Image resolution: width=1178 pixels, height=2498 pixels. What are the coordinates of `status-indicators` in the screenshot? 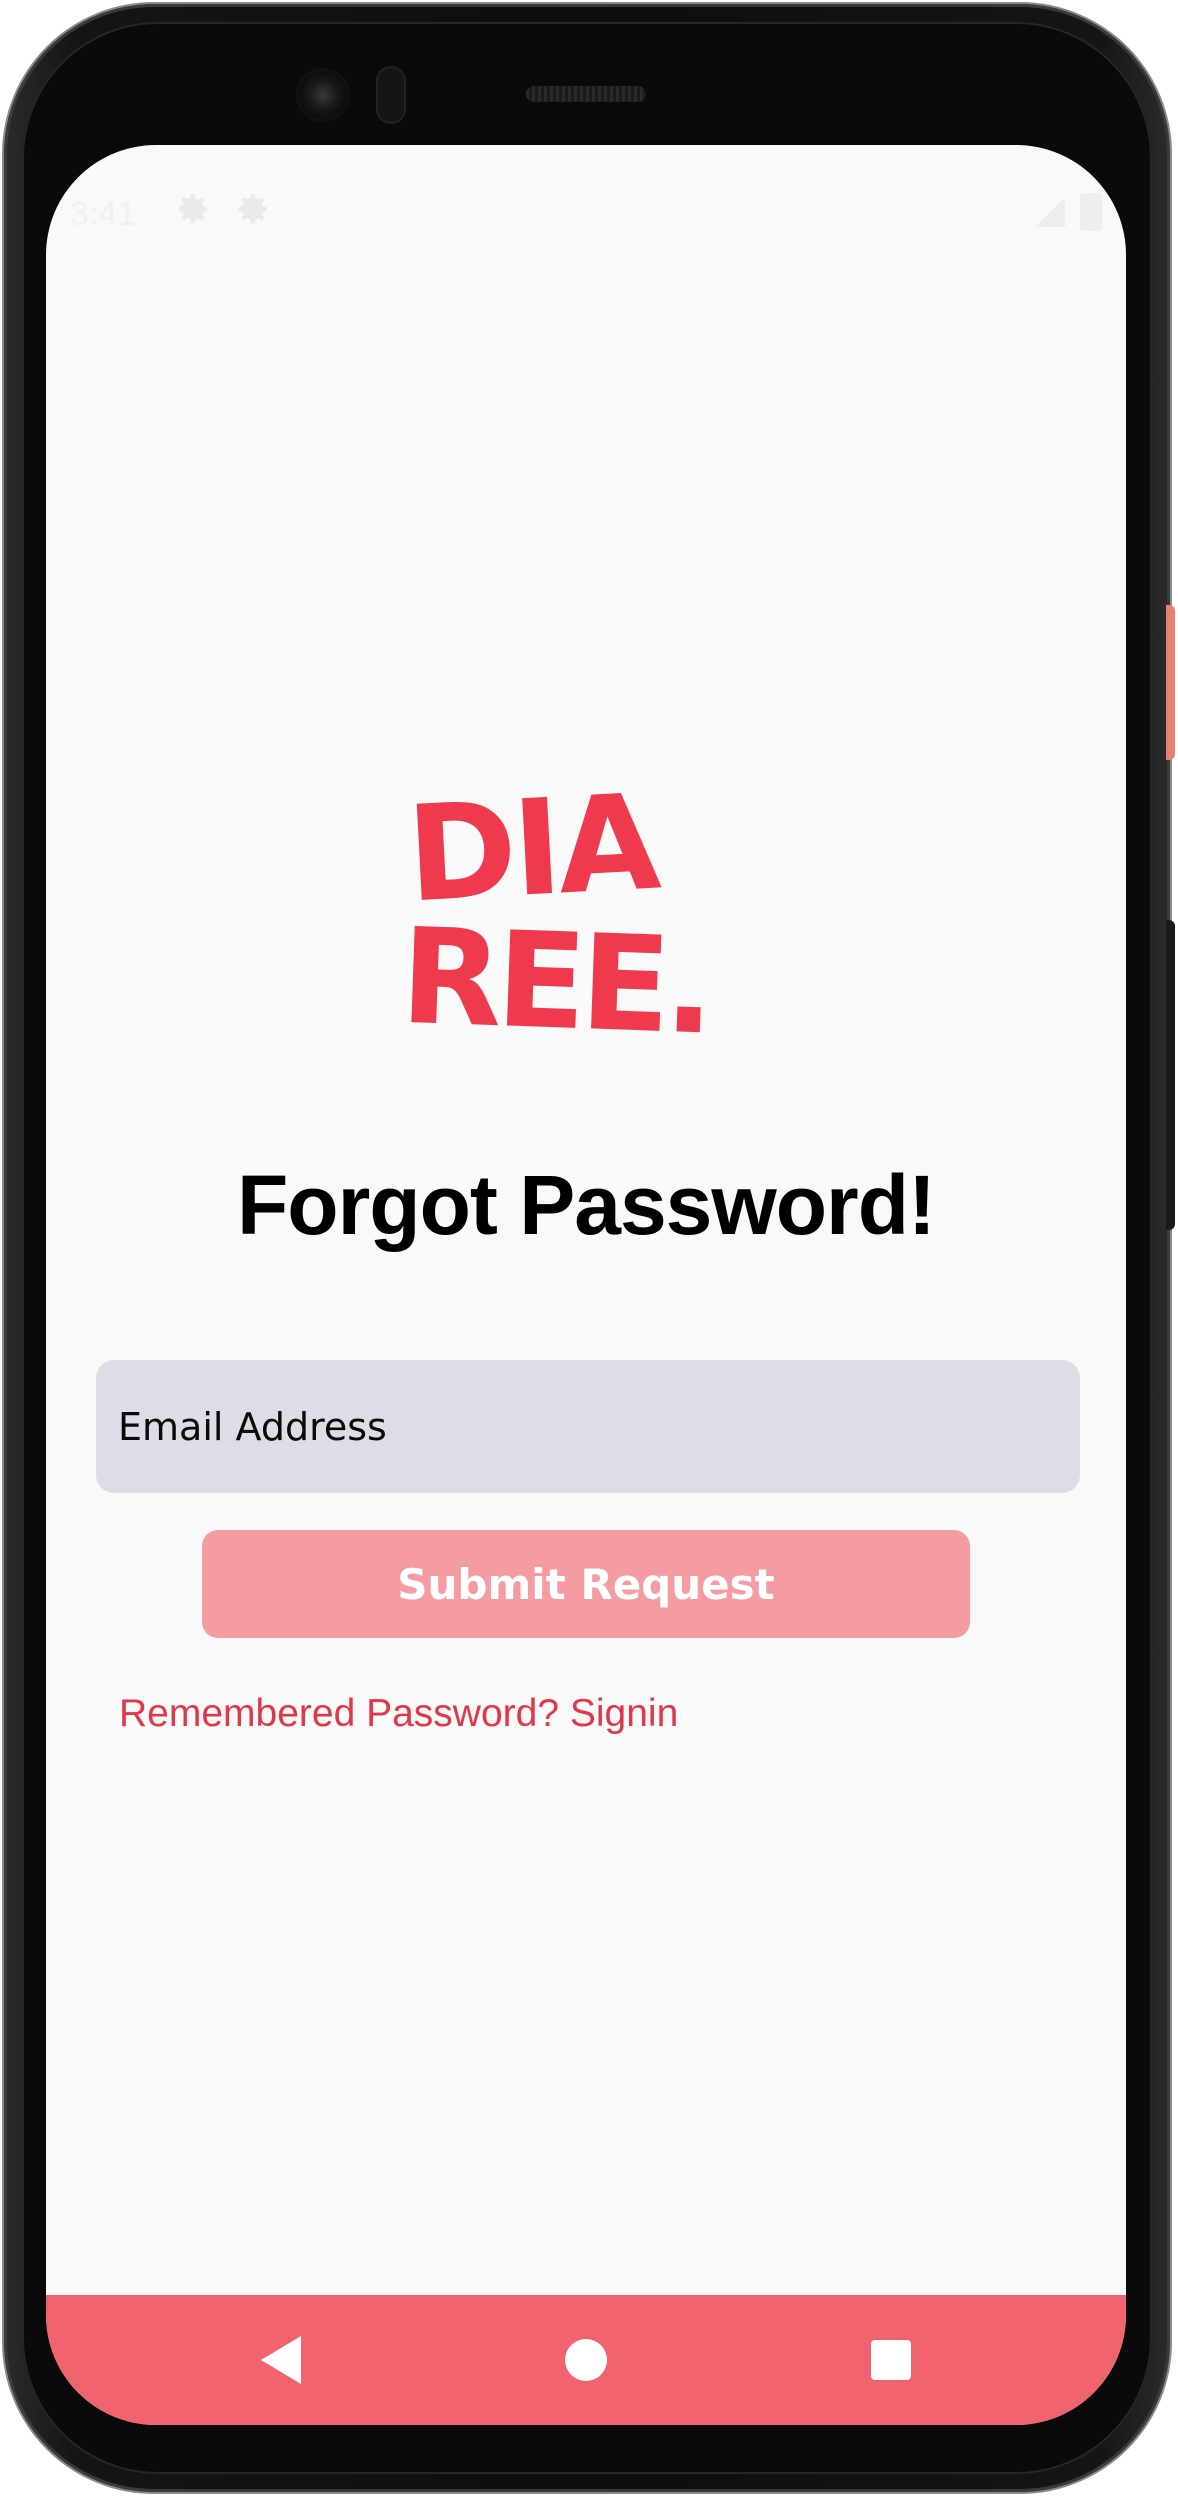 It's located at (1067, 212).